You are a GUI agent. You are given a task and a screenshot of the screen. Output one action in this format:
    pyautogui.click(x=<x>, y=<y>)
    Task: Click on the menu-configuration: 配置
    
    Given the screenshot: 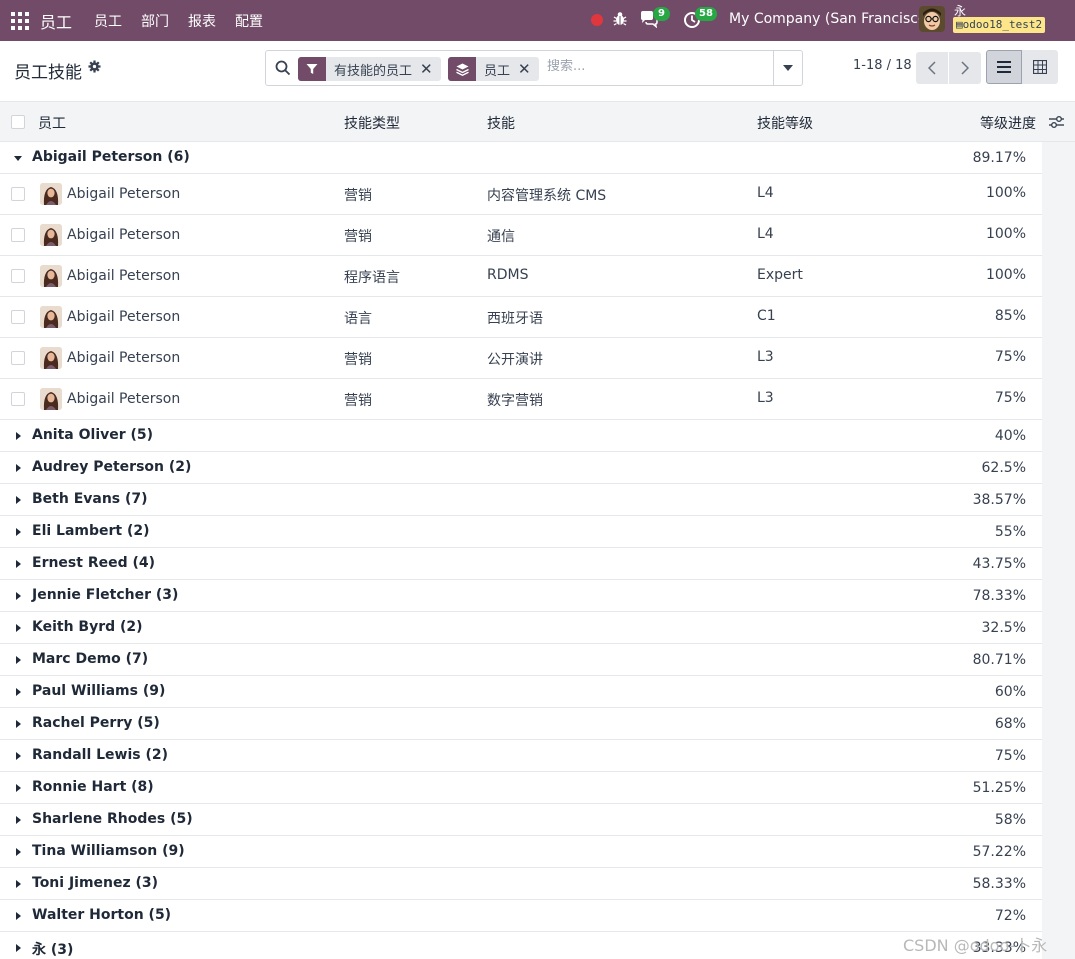 What is the action you would take?
    pyautogui.click(x=249, y=21)
    